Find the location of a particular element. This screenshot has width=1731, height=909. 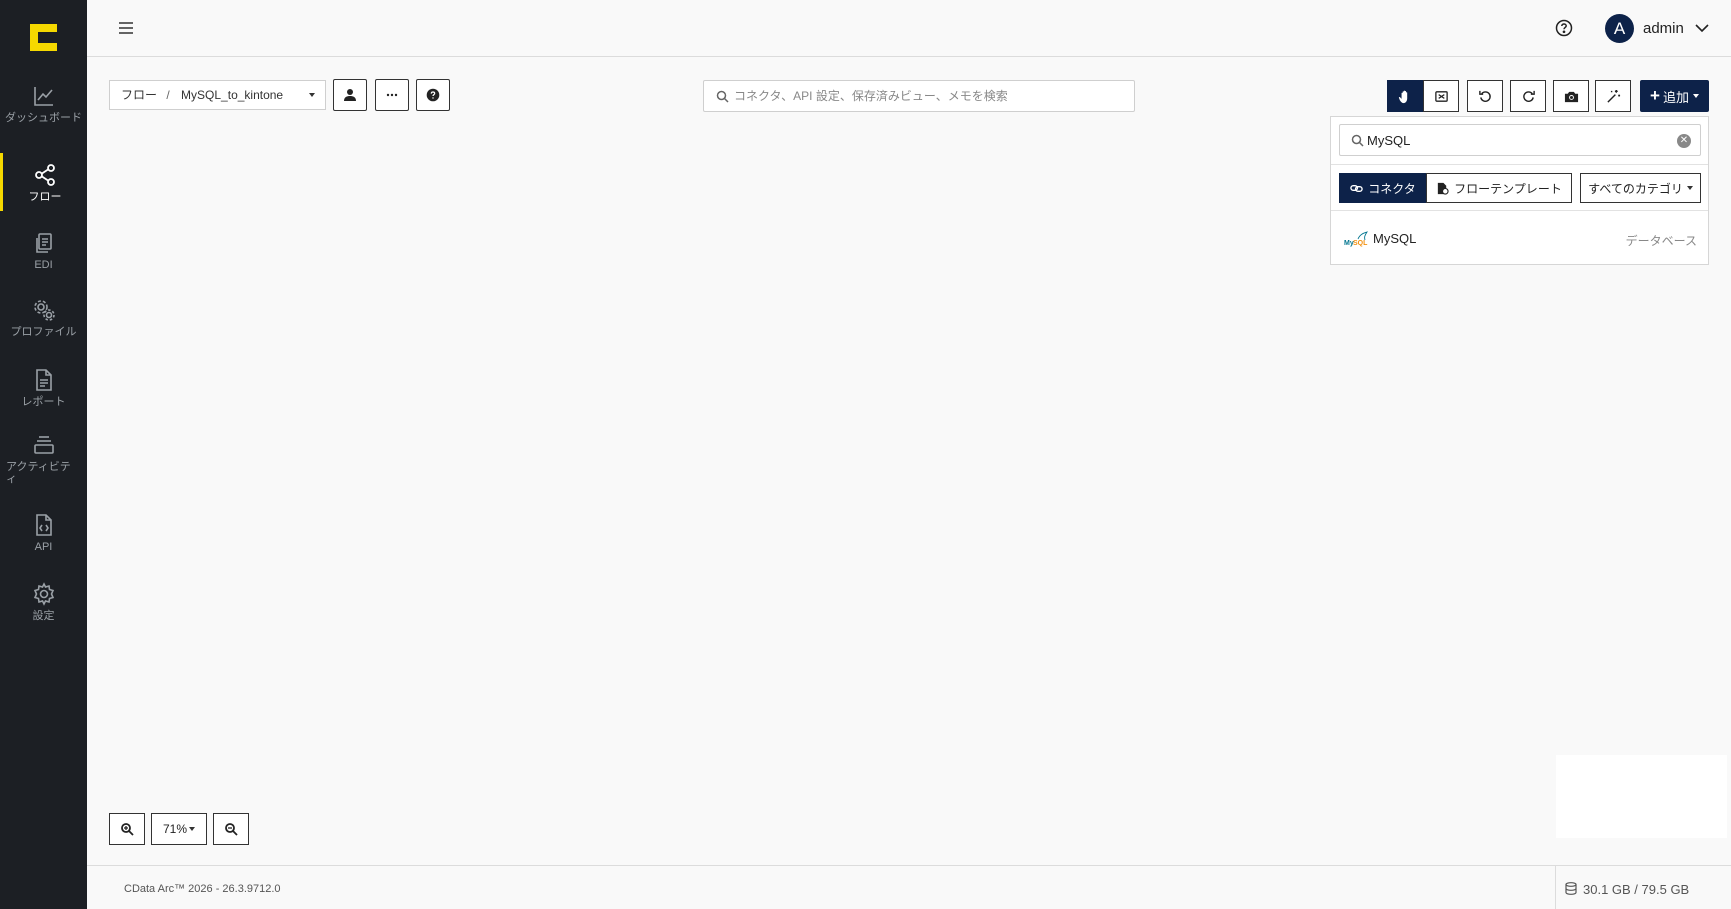

user-avatar: A is located at coordinates (1619, 28).